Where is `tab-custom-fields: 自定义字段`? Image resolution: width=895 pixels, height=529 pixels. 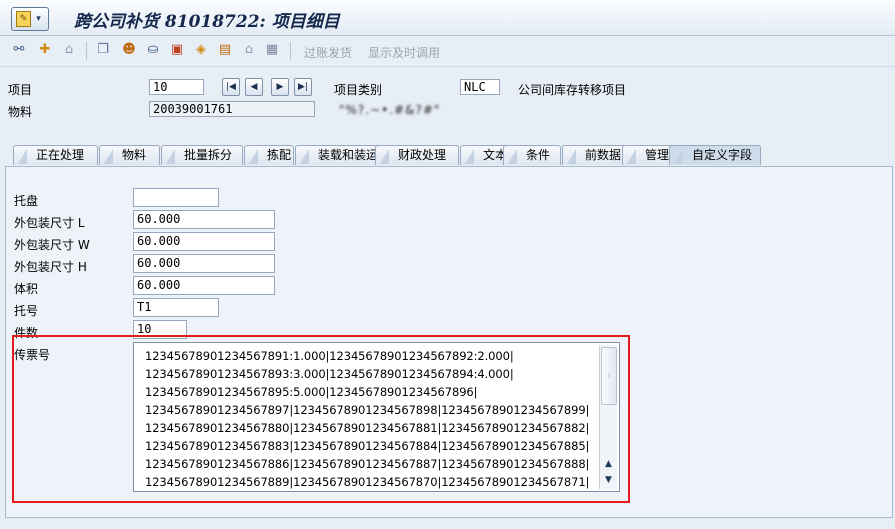 tab-custom-fields: 自定义字段 is located at coordinates (715, 155).